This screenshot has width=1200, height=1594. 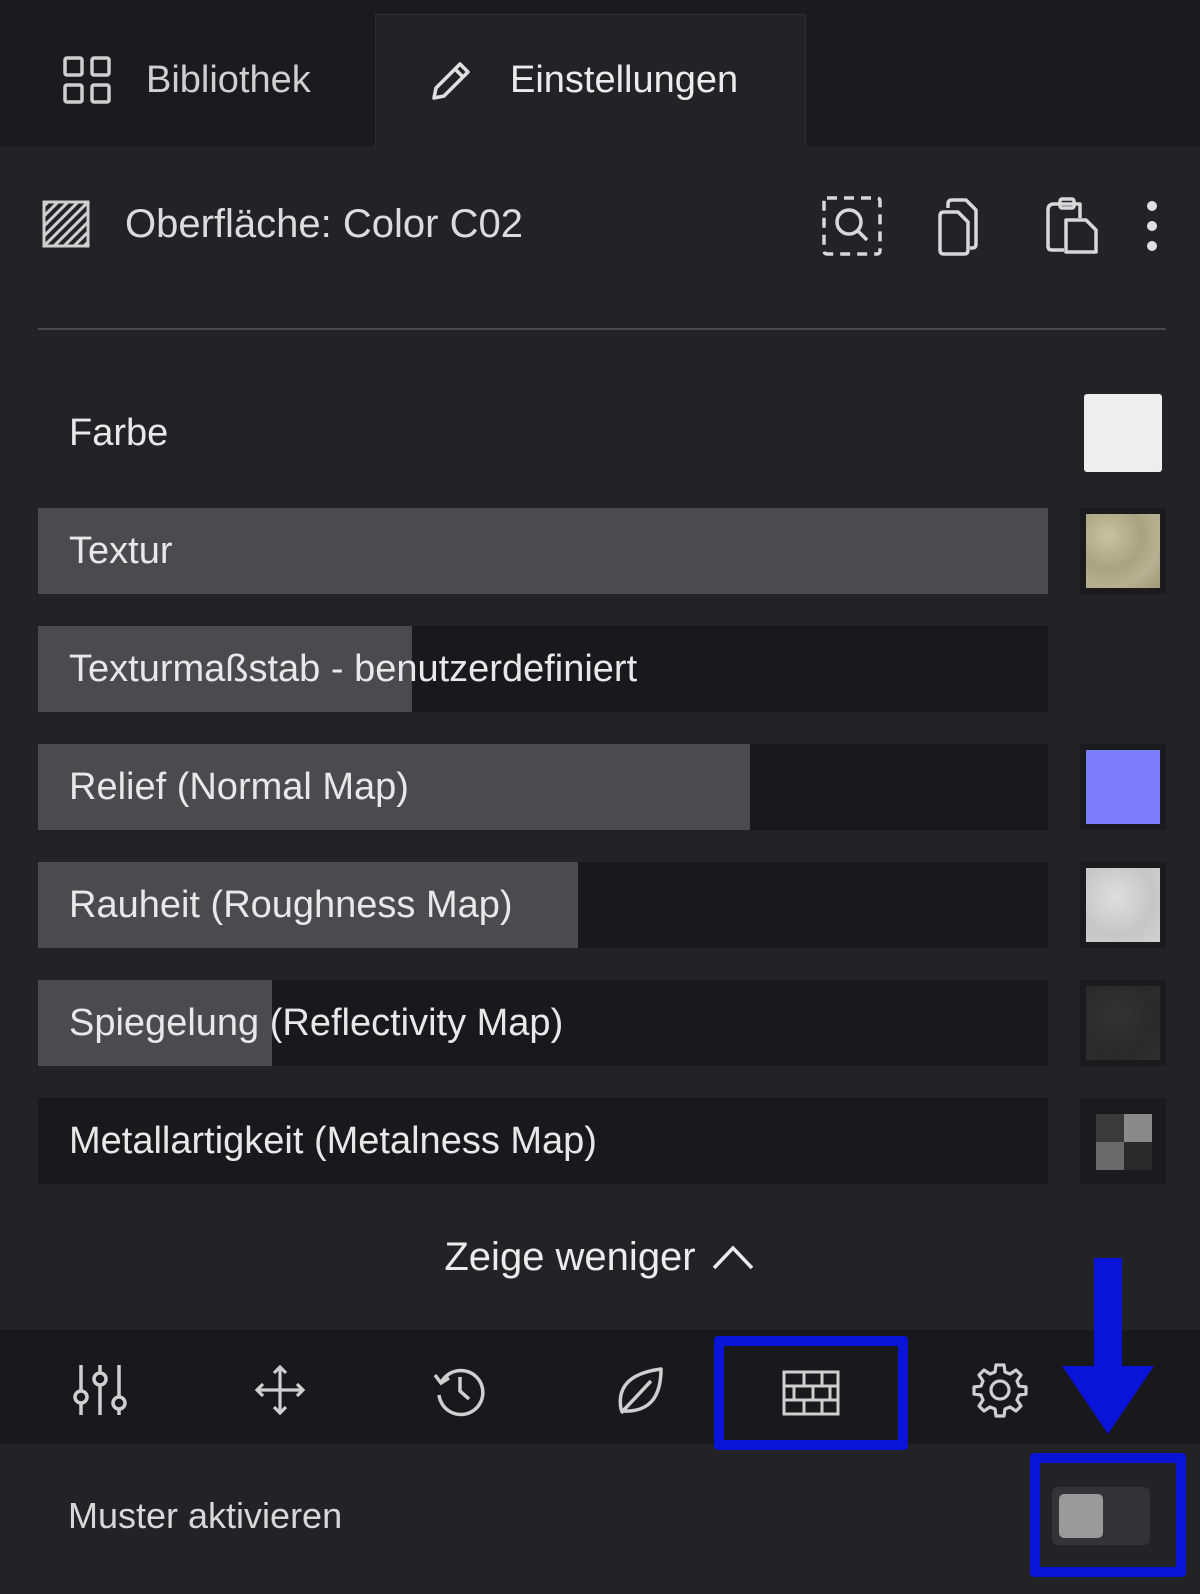 I want to click on hatched-surface-icon, so click(x=66, y=224).